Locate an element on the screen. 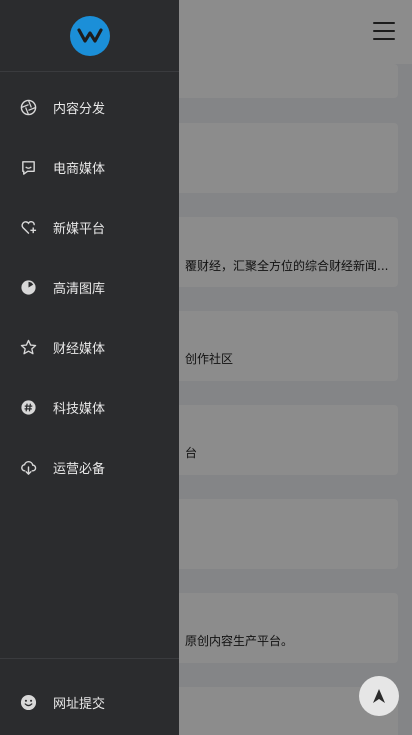  sidebar-item-operations: 运营必备 is located at coordinates (89, 467).